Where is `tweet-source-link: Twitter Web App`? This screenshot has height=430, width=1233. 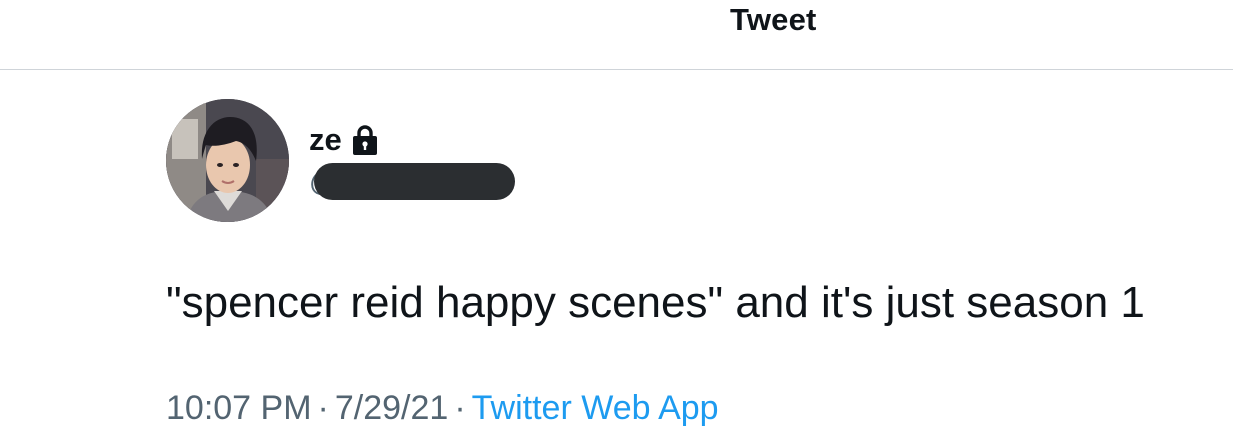
tweet-source-link: Twitter Web App is located at coordinates (595, 408).